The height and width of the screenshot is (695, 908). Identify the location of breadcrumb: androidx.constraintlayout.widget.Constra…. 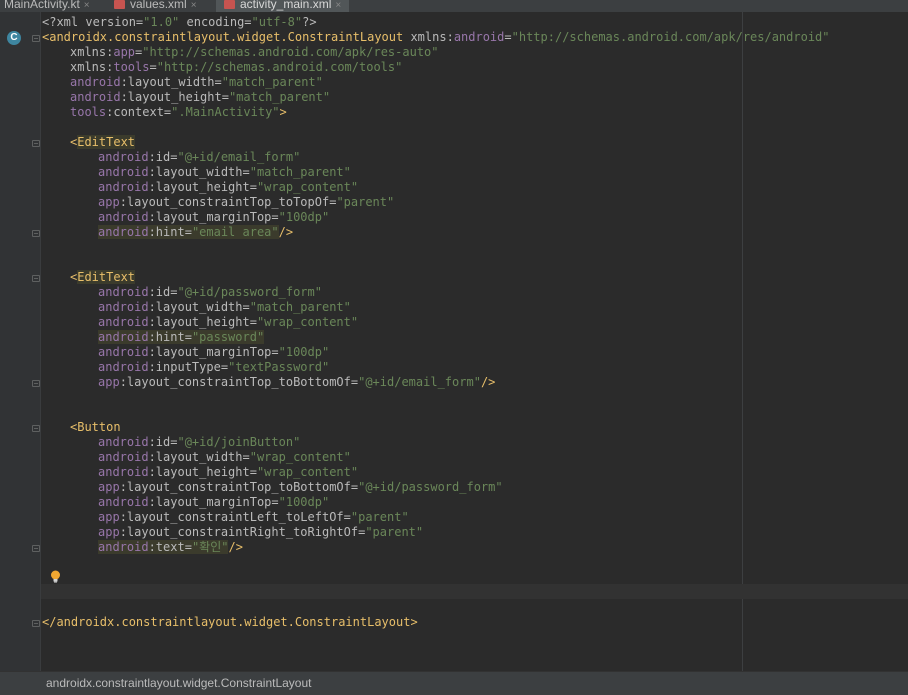
(179, 683).